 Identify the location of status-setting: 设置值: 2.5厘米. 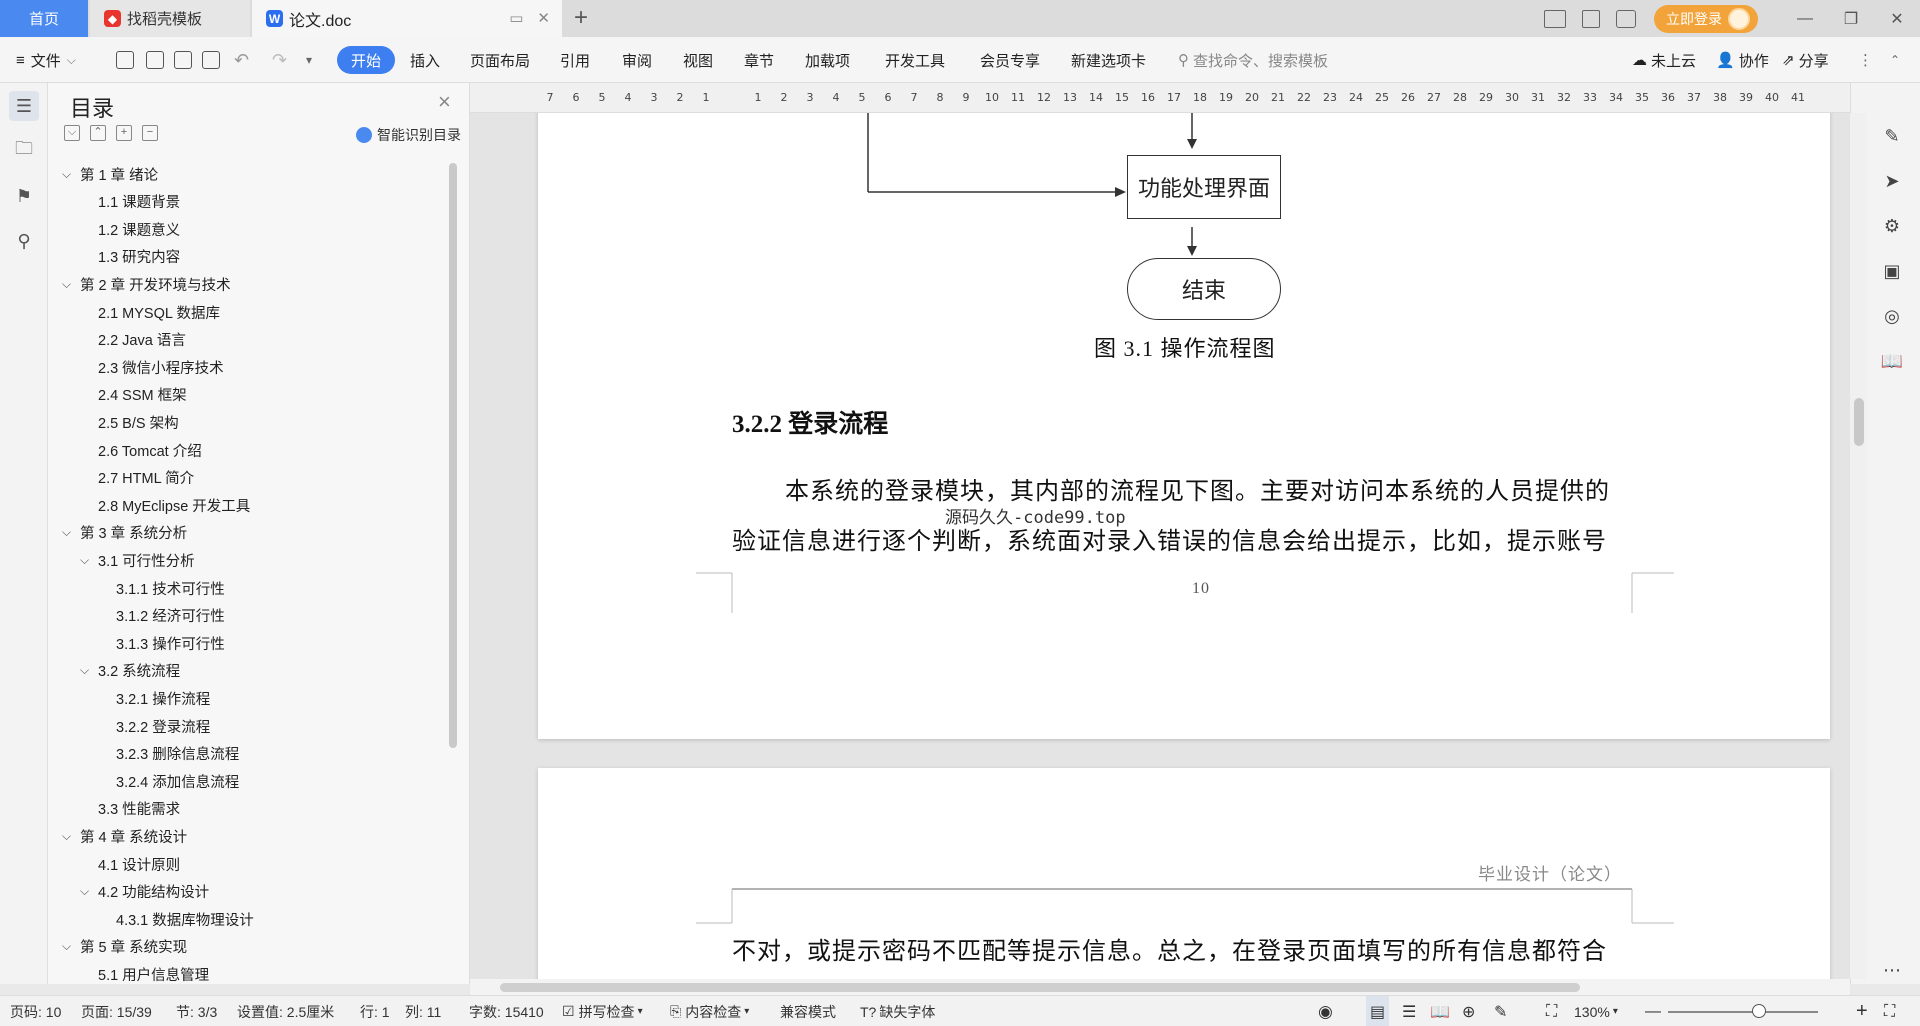
(285, 1011).